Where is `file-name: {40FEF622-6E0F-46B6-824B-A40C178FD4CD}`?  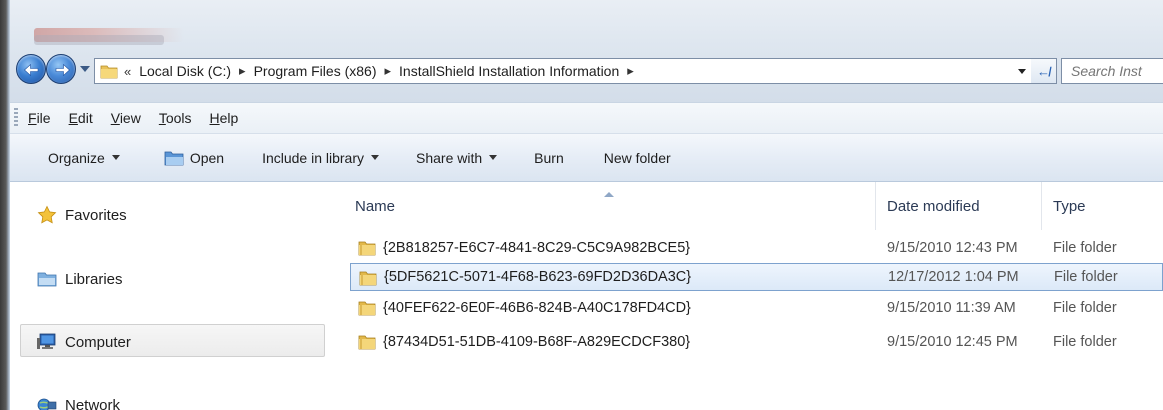
file-name: {40FEF622-6E0F-46B6-824B-A40C178FD4CD} is located at coordinates (537, 308).